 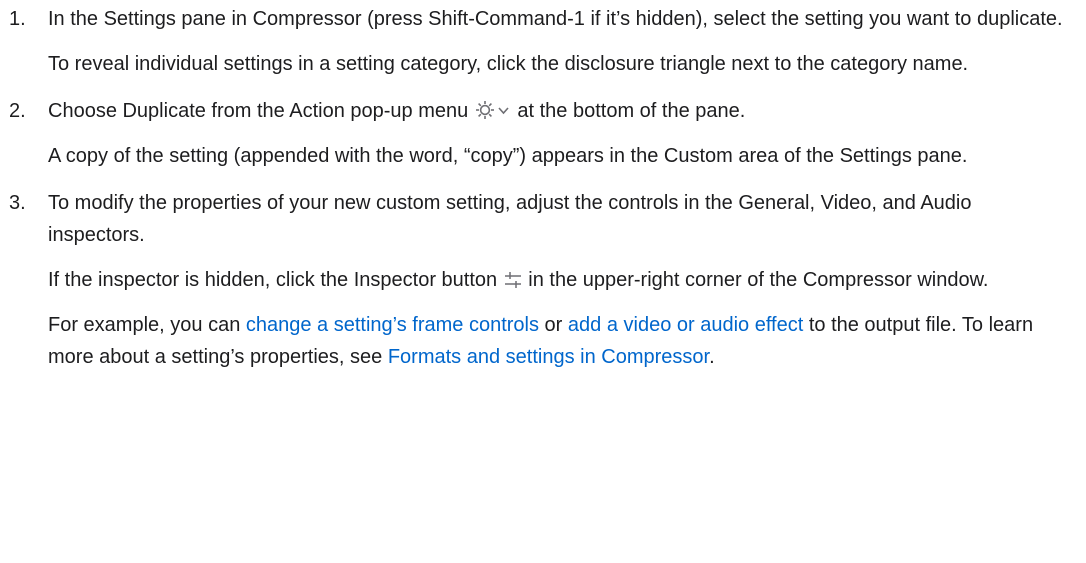 What do you see at coordinates (553, 325) in the screenshot?
I see `example-text: or` at bounding box center [553, 325].